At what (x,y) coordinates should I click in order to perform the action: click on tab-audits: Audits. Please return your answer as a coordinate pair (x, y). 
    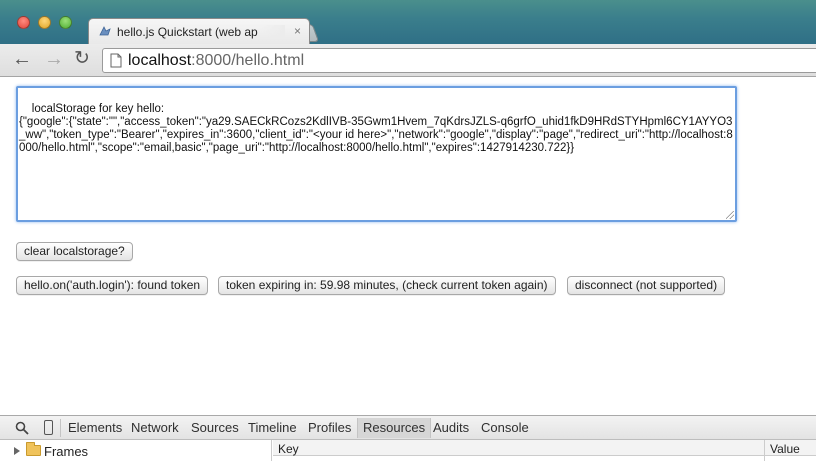
    Looking at the image, I should click on (451, 428).